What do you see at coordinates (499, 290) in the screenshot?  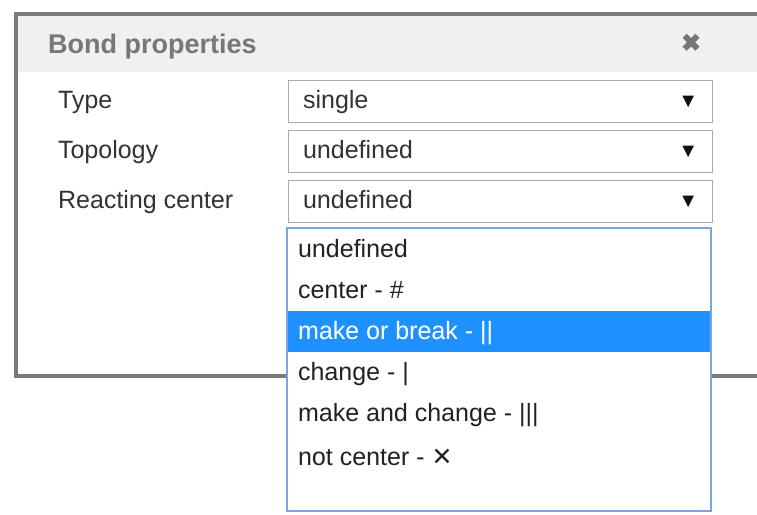 I see `dropdown-option: center - #` at bounding box center [499, 290].